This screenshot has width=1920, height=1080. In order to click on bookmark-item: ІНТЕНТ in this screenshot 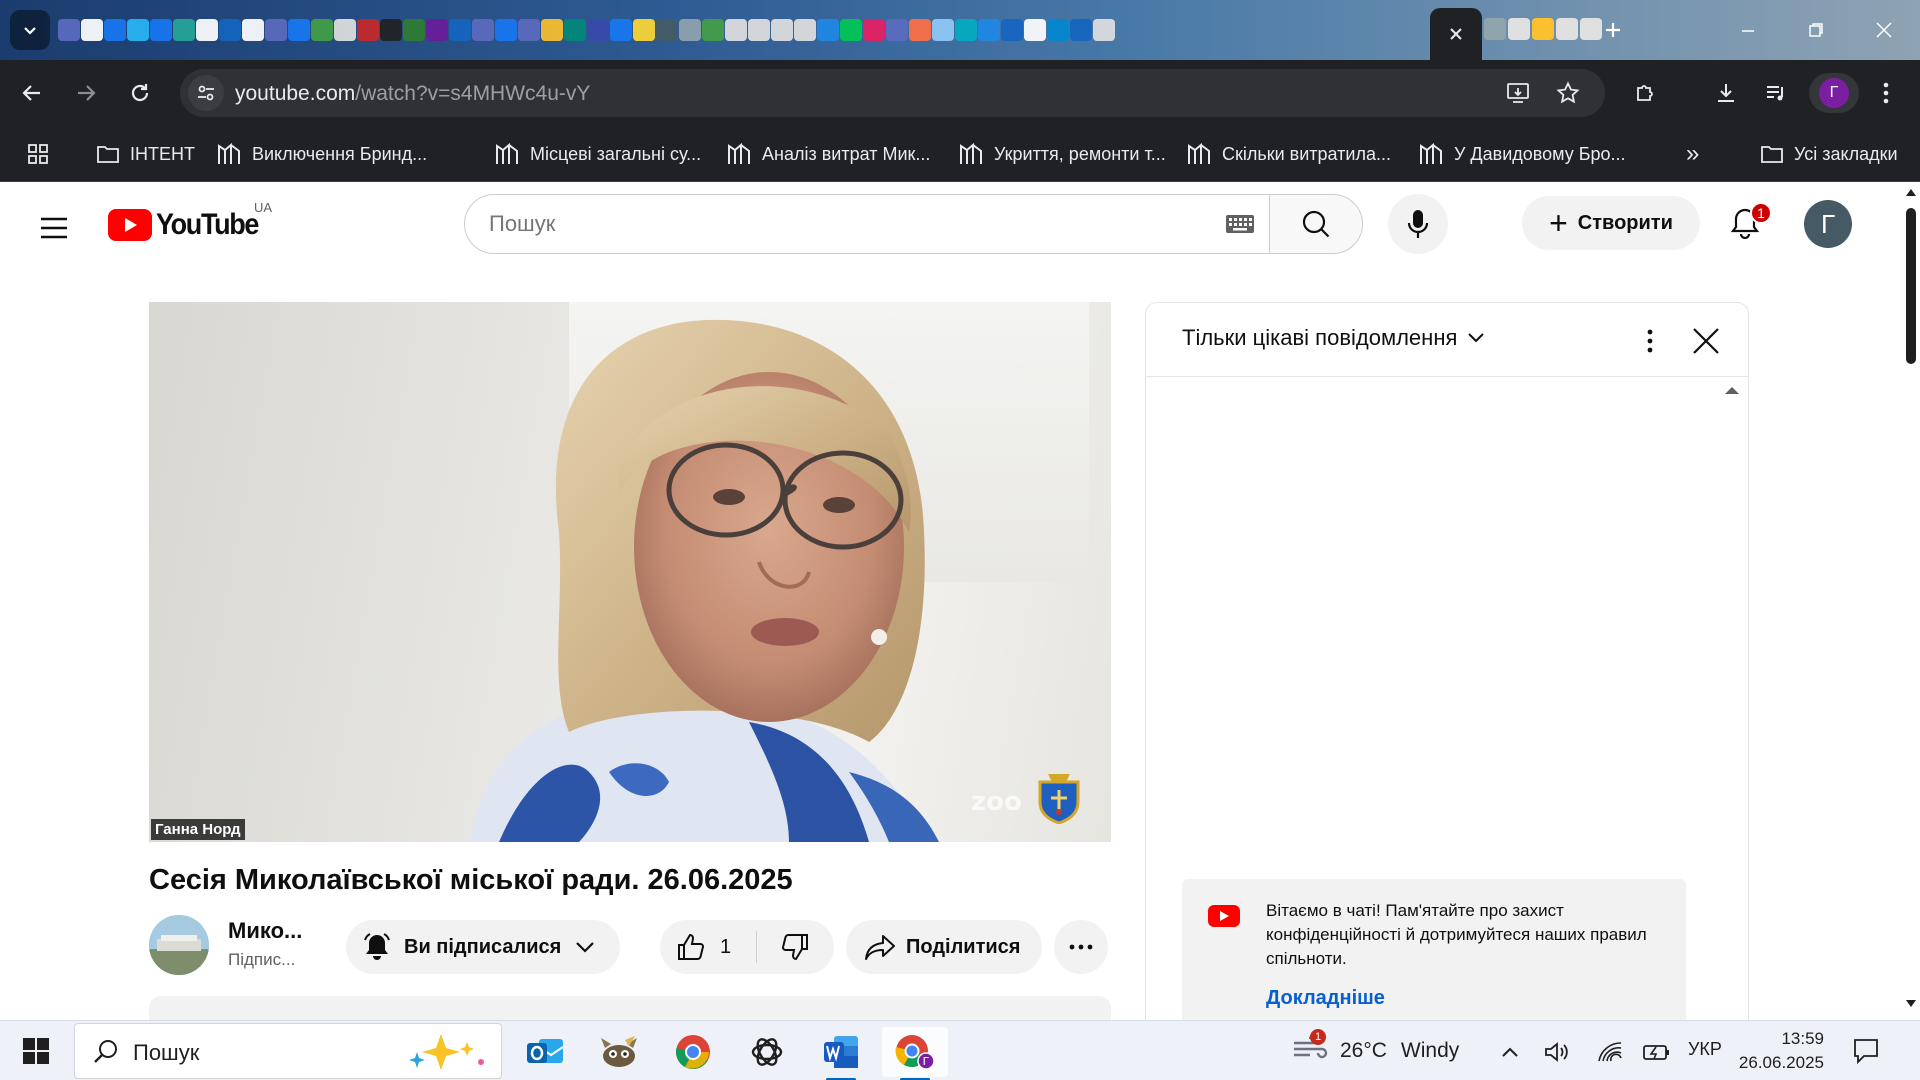, I will do `click(145, 154)`.